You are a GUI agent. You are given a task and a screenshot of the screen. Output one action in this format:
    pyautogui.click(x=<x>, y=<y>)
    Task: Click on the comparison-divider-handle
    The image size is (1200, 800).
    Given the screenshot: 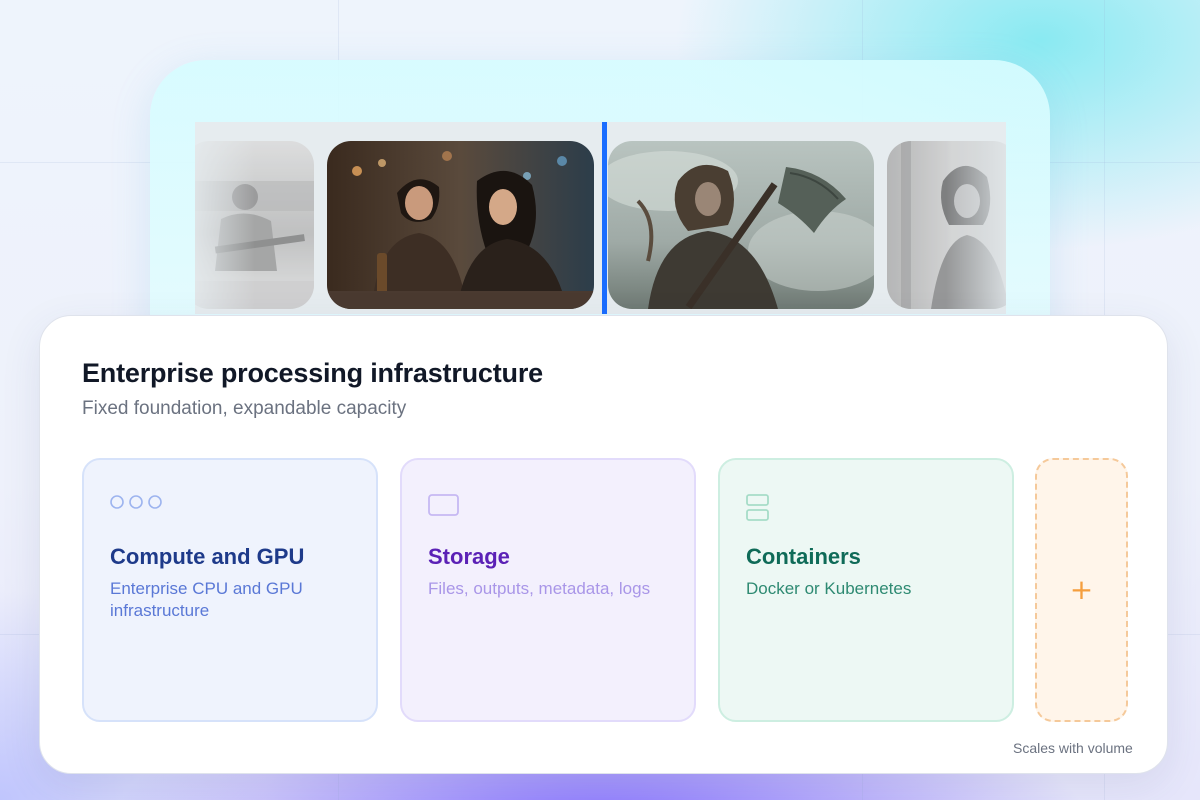 What is the action you would take?
    pyautogui.click(x=604, y=218)
    